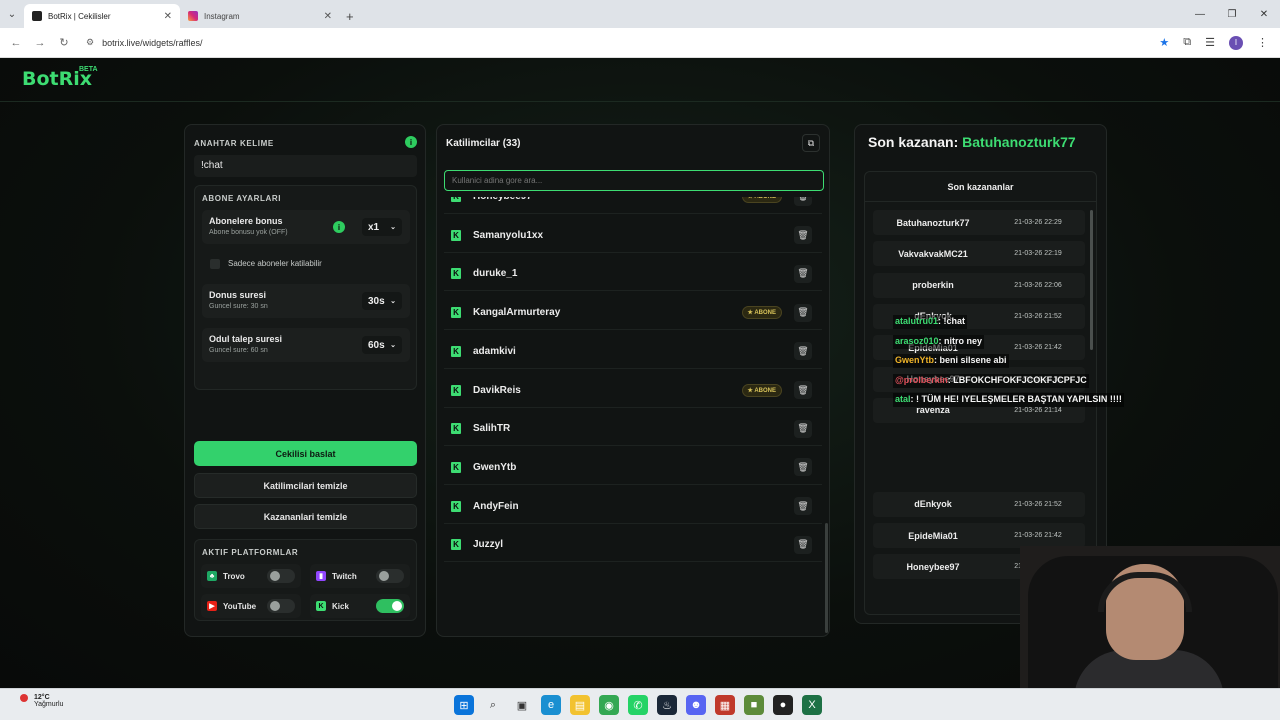 The height and width of the screenshot is (720, 1280). Describe the element at coordinates (633, 468) in the screenshot. I see `participant-row: K GwenYtb 🗑` at that location.